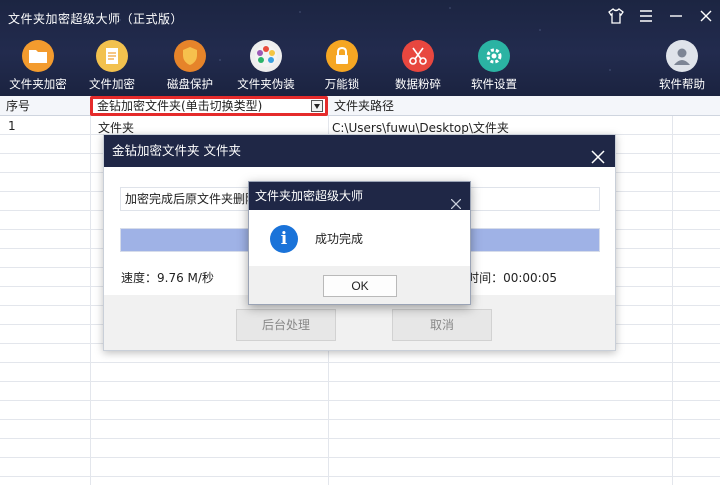  I want to click on minimize-icon, so click(676, 16).